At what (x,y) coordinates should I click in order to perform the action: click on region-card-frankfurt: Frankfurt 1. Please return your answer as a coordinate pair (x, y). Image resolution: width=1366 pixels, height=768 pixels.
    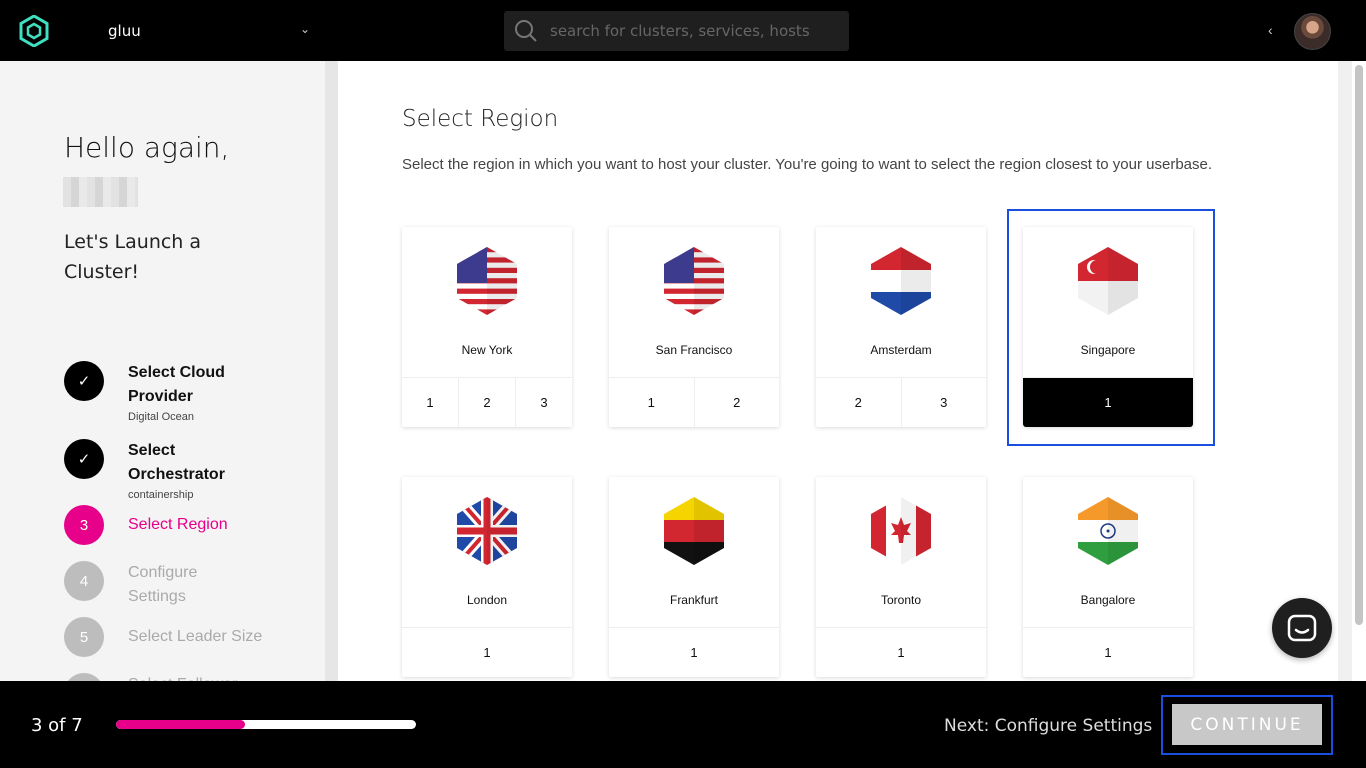
    Looking at the image, I should click on (694, 577).